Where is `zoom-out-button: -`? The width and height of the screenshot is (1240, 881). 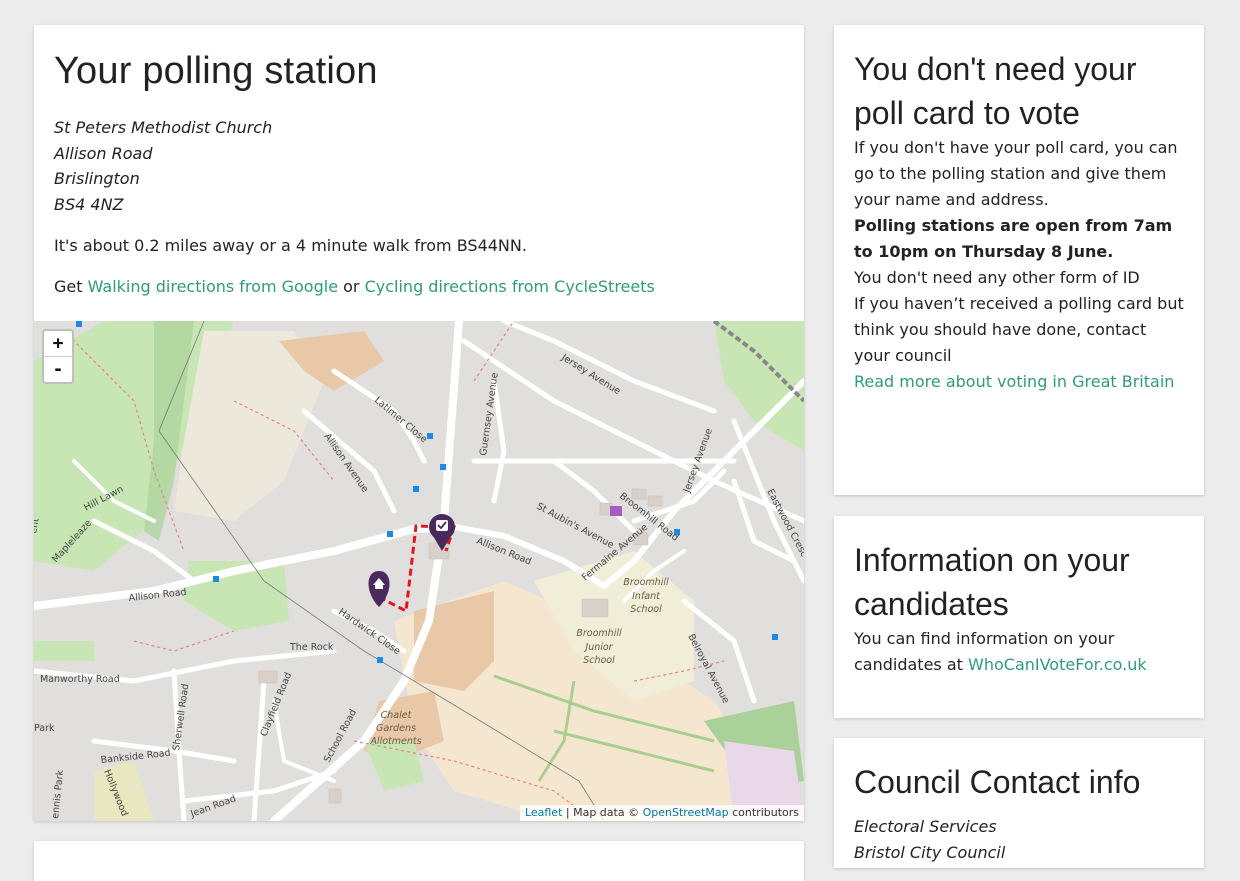
zoom-out-button: - is located at coordinates (58, 369).